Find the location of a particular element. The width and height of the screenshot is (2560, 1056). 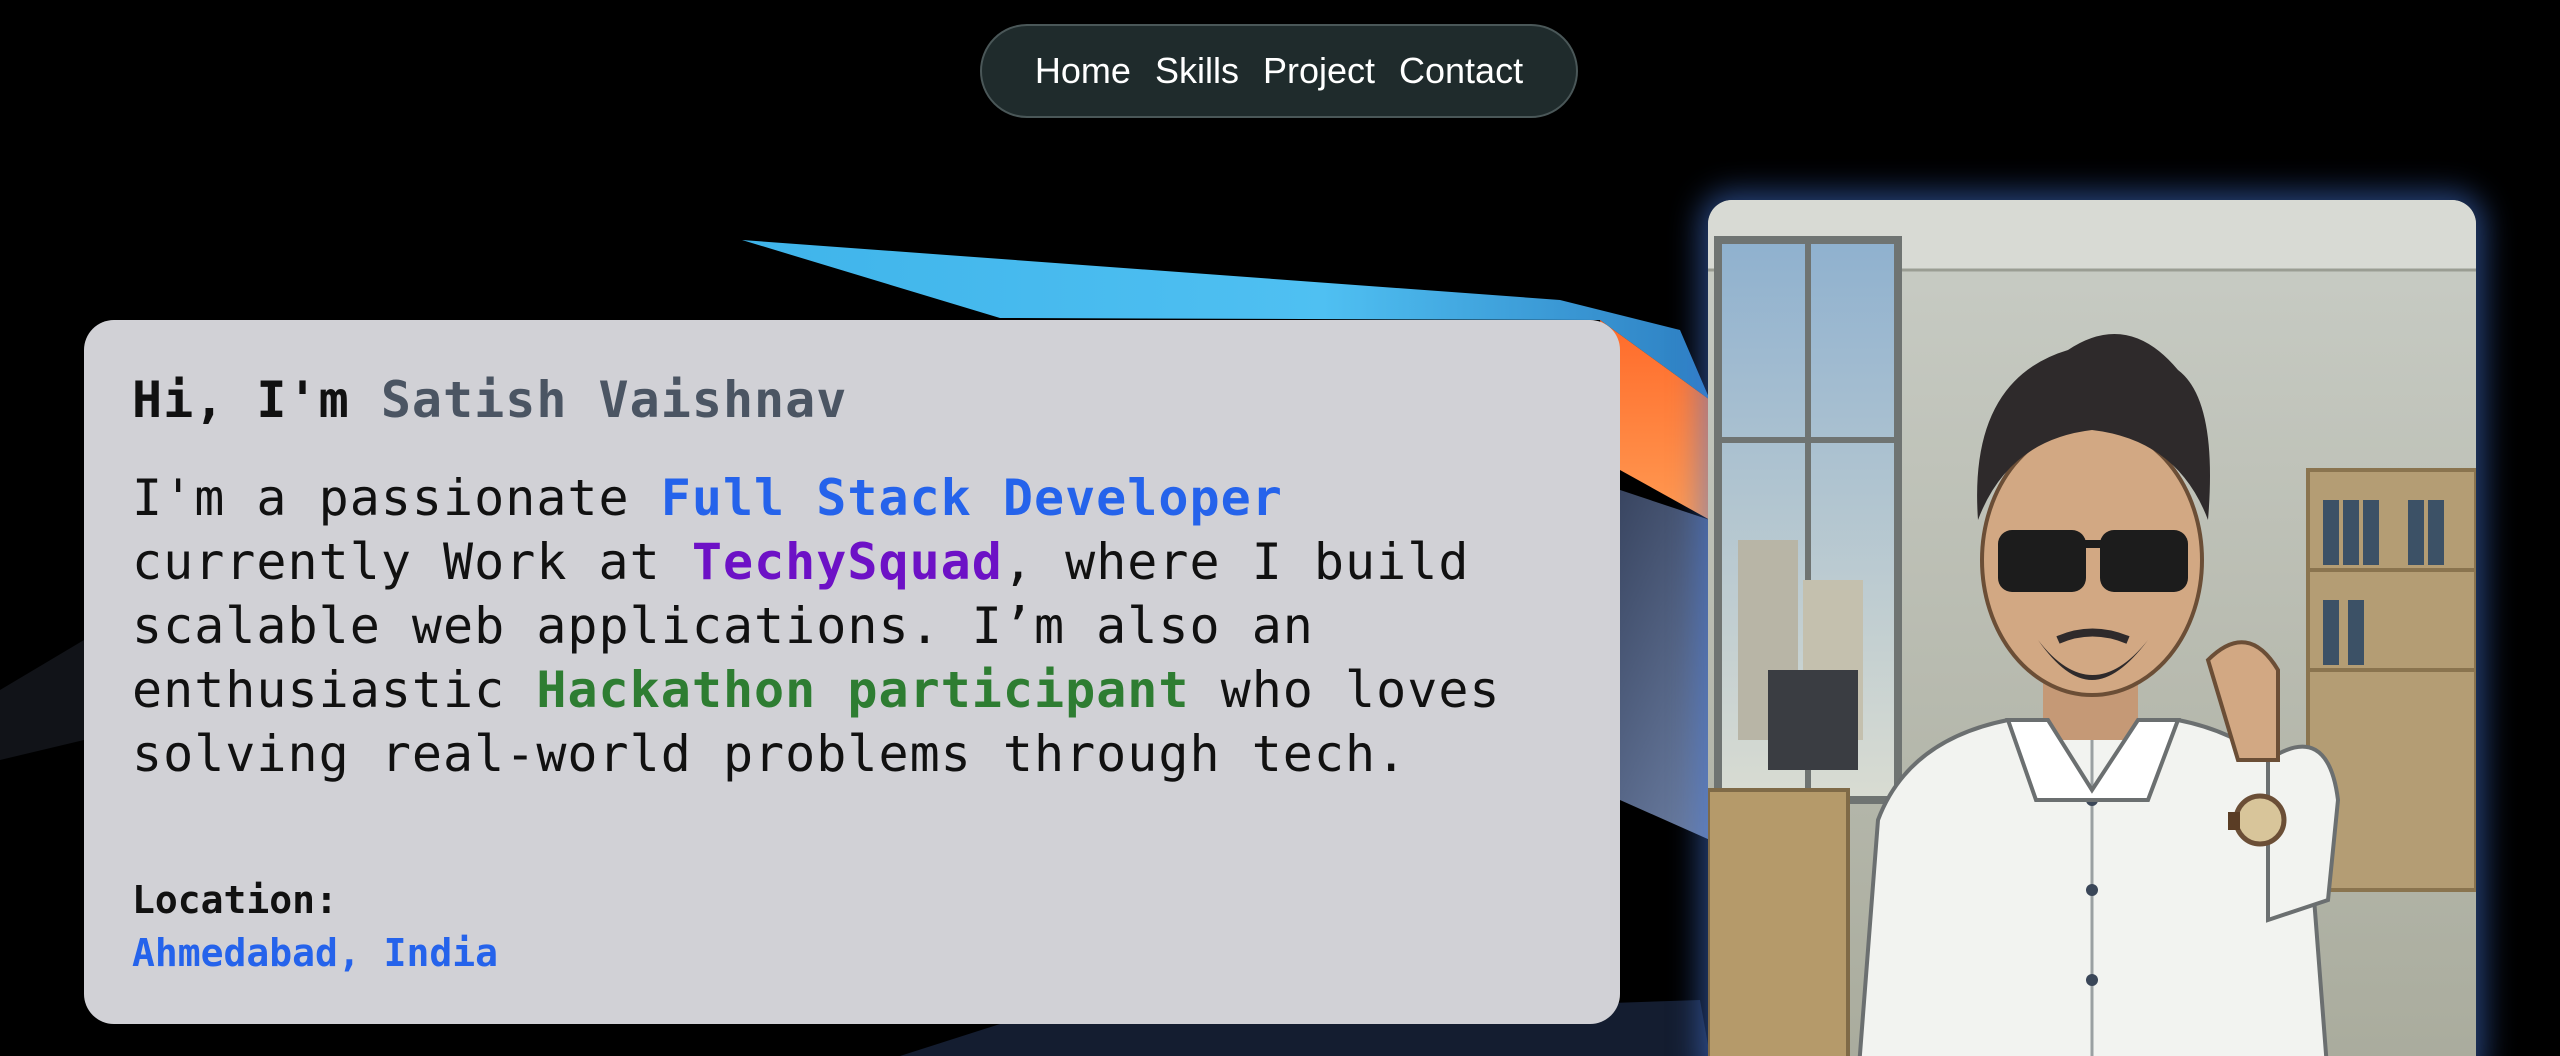

nav-home: Home is located at coordinates (1083, 71).